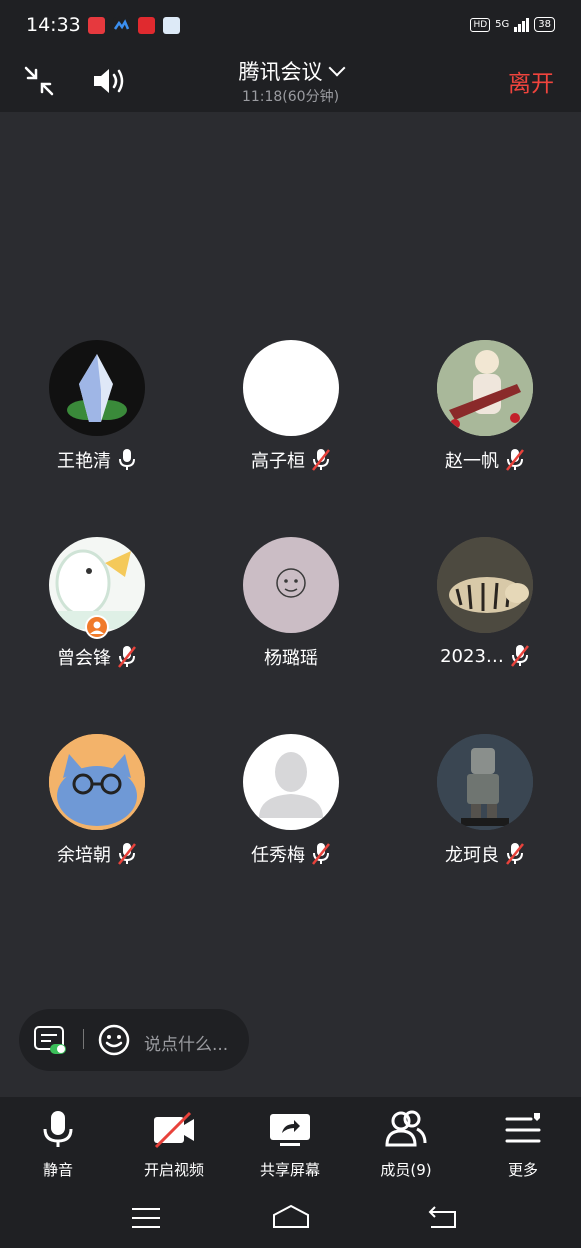 This screenshot has height=1248, width=581. I want to click on participant-name: 曾会锋, so click(84, 658).